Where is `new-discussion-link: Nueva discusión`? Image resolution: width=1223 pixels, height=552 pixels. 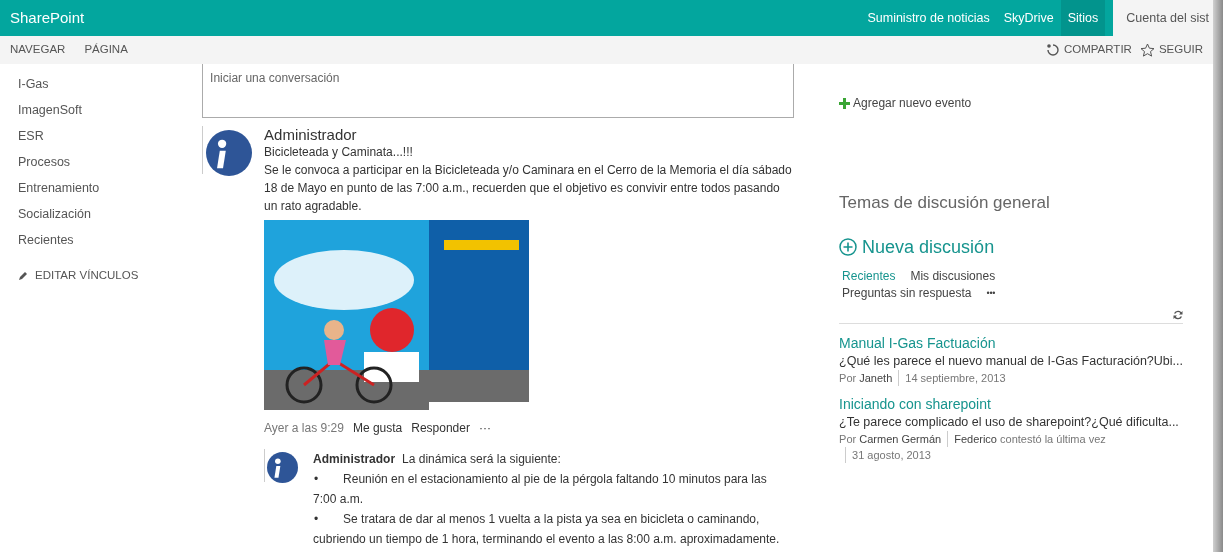
new-discussion-link: Nueva discusión is located at coordinates (1011, 247).